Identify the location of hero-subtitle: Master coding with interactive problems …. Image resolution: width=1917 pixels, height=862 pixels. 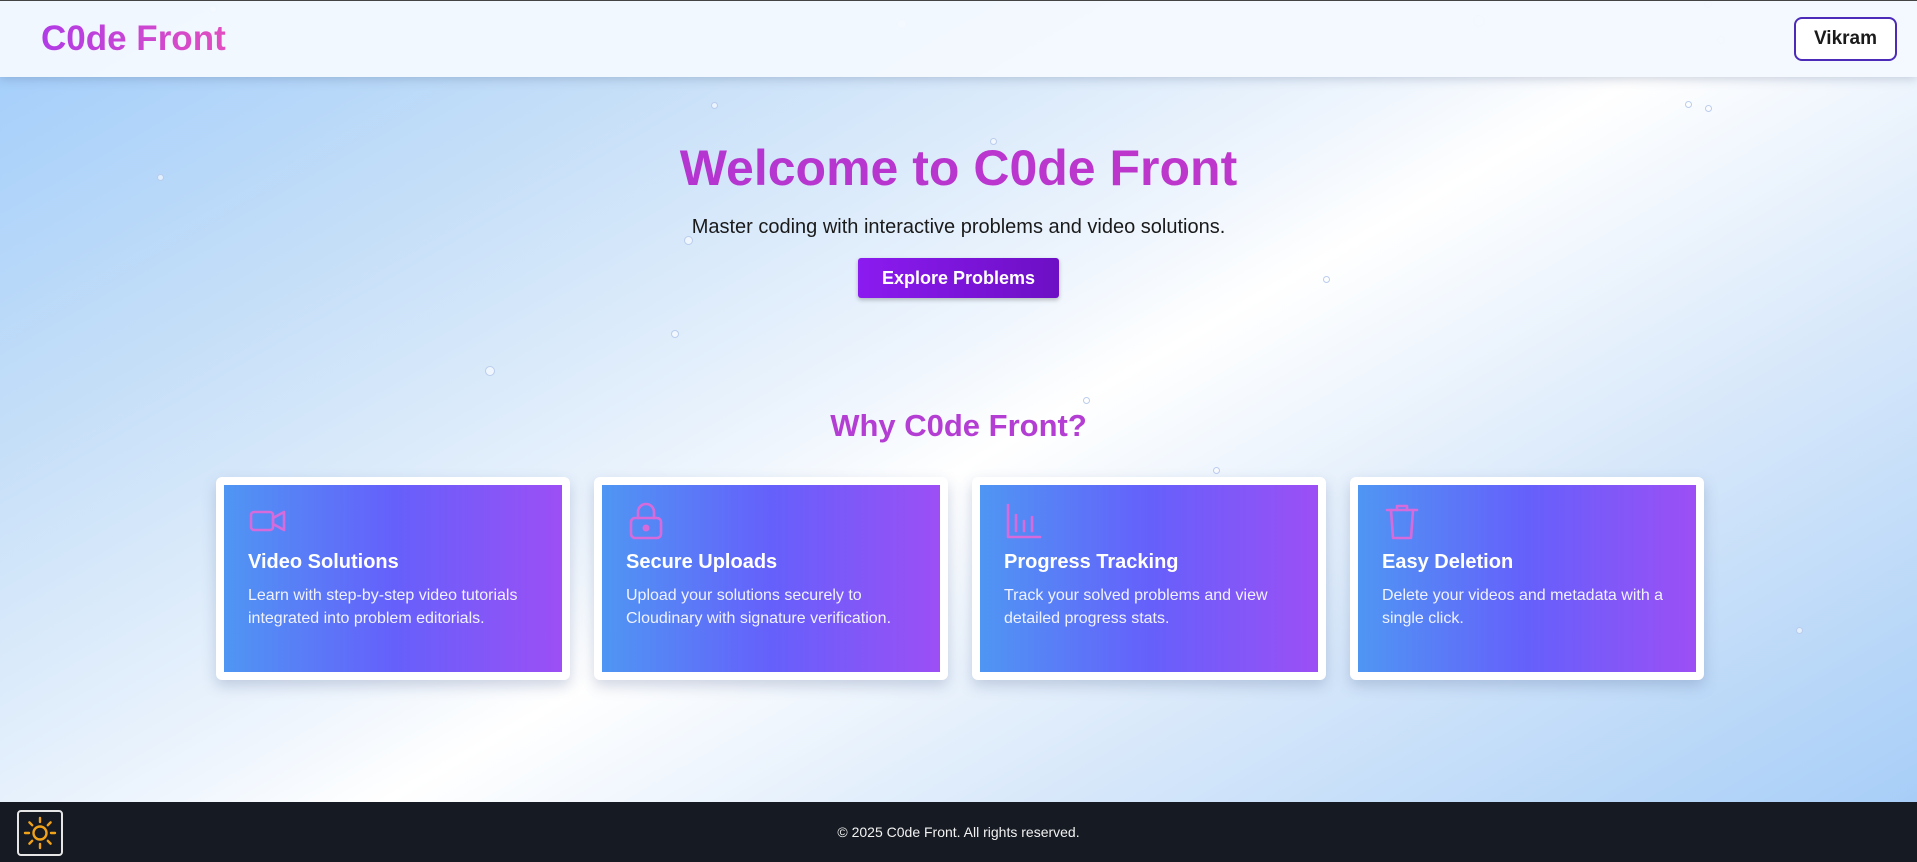
(958, 227).